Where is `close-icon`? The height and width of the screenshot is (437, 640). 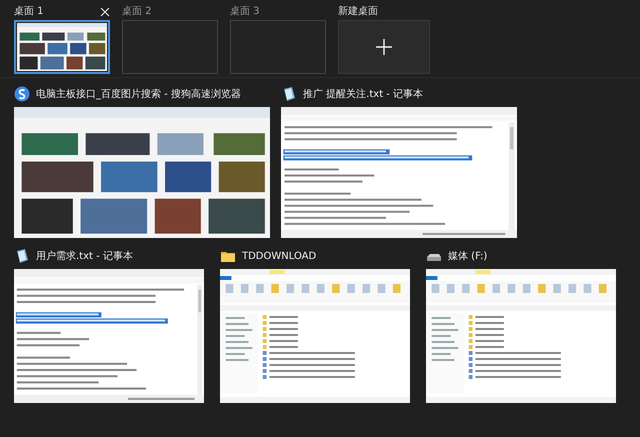 close-icon is located at coordinates (105, 12).